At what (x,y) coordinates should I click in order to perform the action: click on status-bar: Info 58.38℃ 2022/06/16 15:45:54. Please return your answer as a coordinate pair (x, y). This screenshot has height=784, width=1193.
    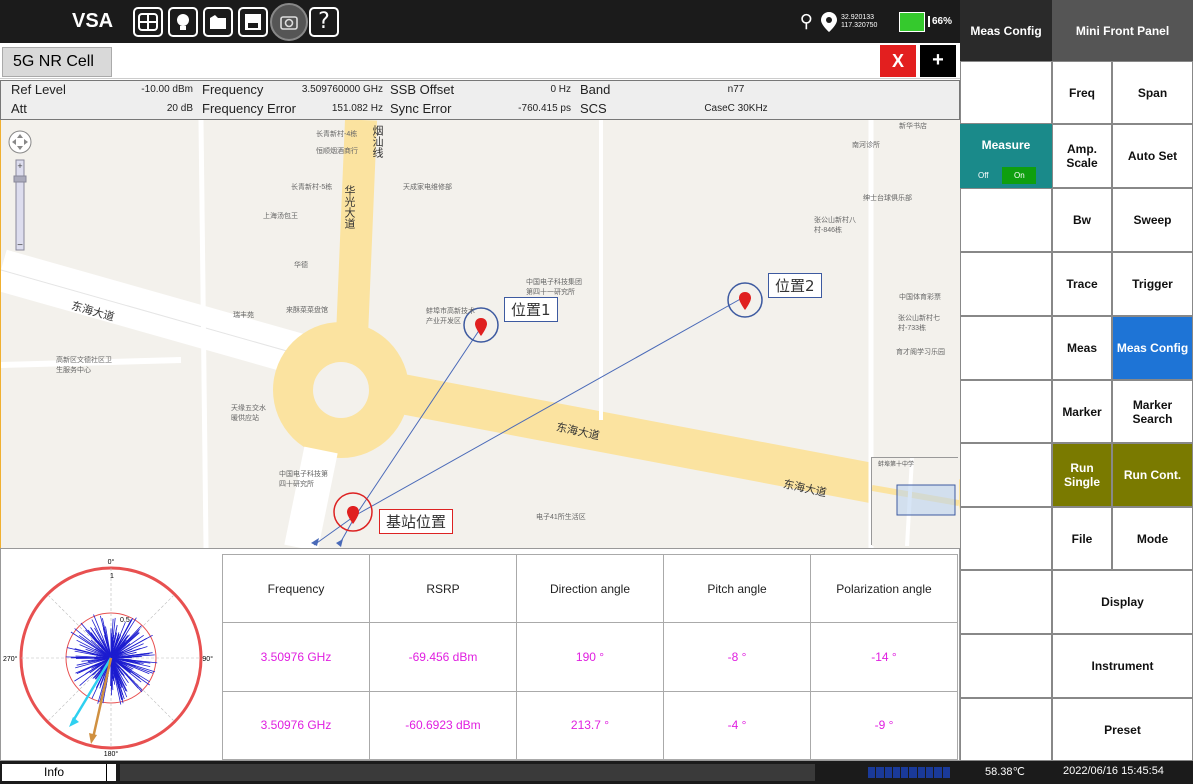
    Looking at the image, I should click on (596, 772).